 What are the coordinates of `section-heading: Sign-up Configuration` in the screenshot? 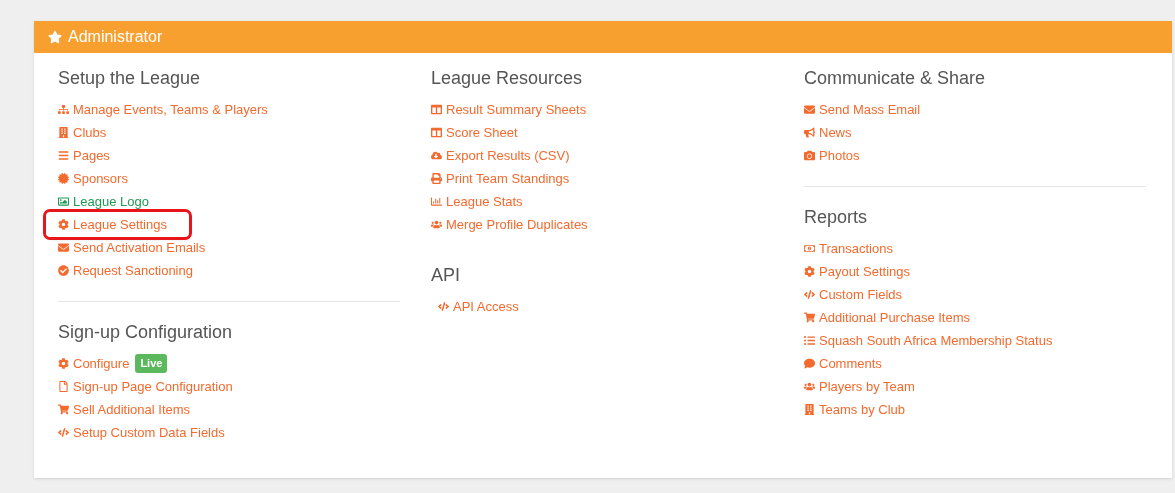 It's located at (146, 332).